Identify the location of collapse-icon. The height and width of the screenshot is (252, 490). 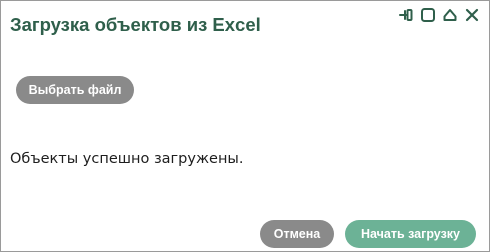
(450, 15).